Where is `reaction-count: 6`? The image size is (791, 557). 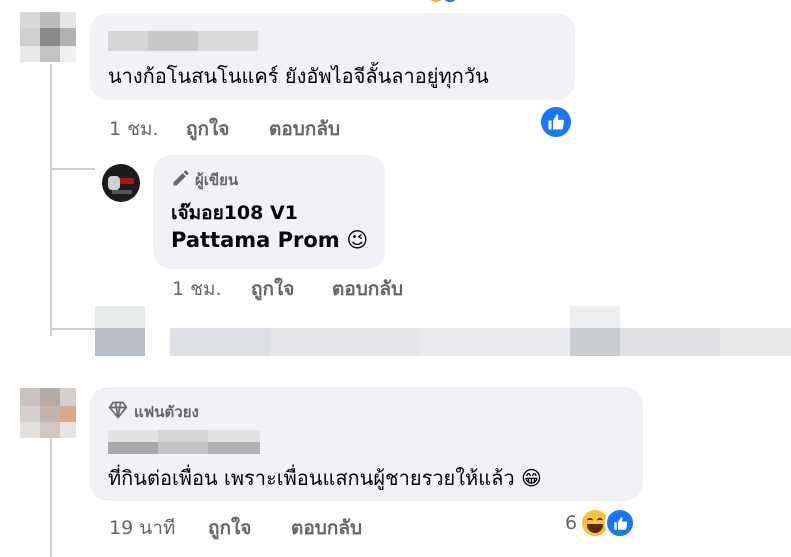 reaction-count: 6 is located at coordinates (571, 523).